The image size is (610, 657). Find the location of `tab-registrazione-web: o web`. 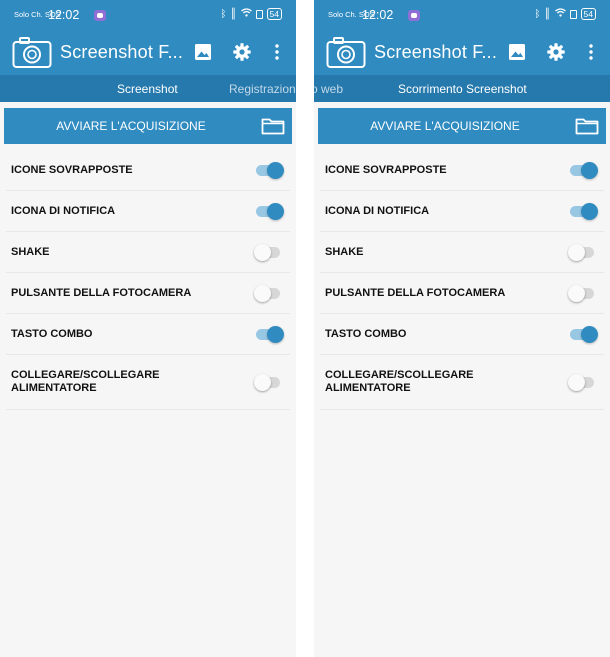

tab-registrazione-web: o web is located at coordinates (328, 89).